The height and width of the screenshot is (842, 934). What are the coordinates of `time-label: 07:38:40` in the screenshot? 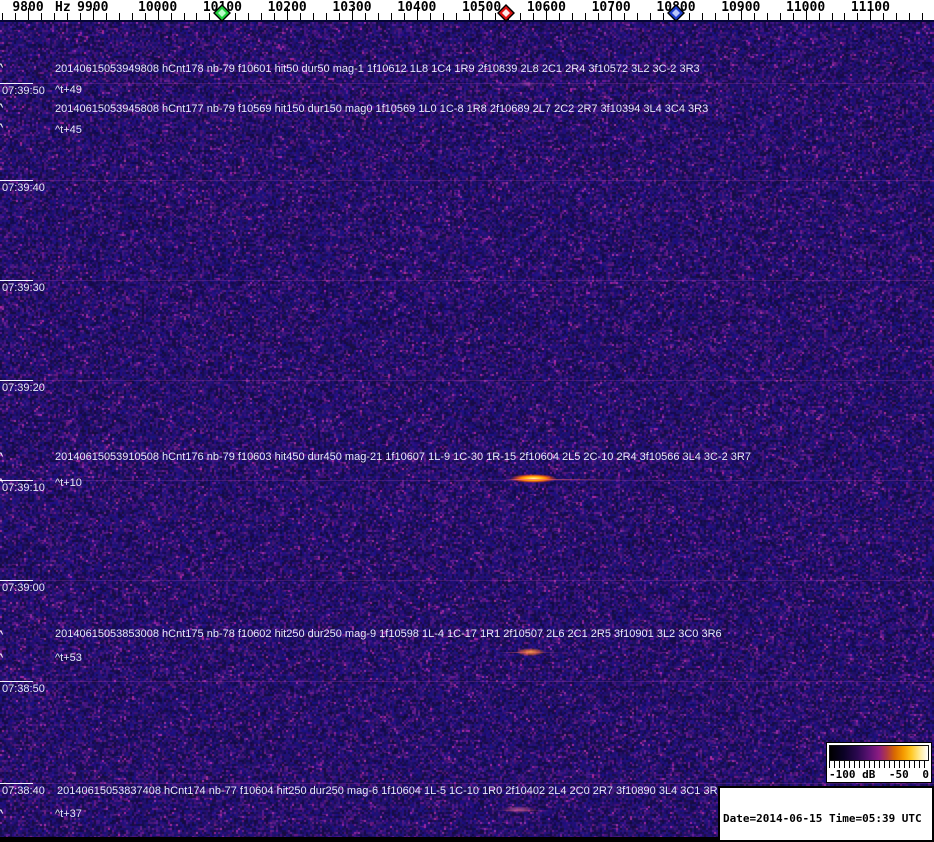 It's located at (23, 791).